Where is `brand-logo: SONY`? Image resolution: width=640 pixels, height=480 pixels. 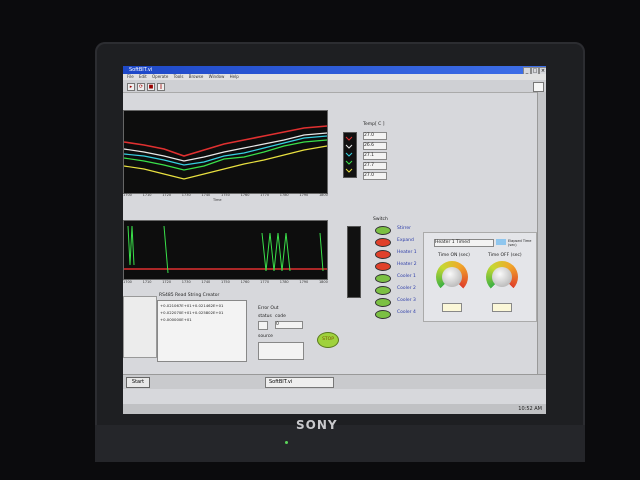
brand-logo: SONY is located at coordinates (317, 425).